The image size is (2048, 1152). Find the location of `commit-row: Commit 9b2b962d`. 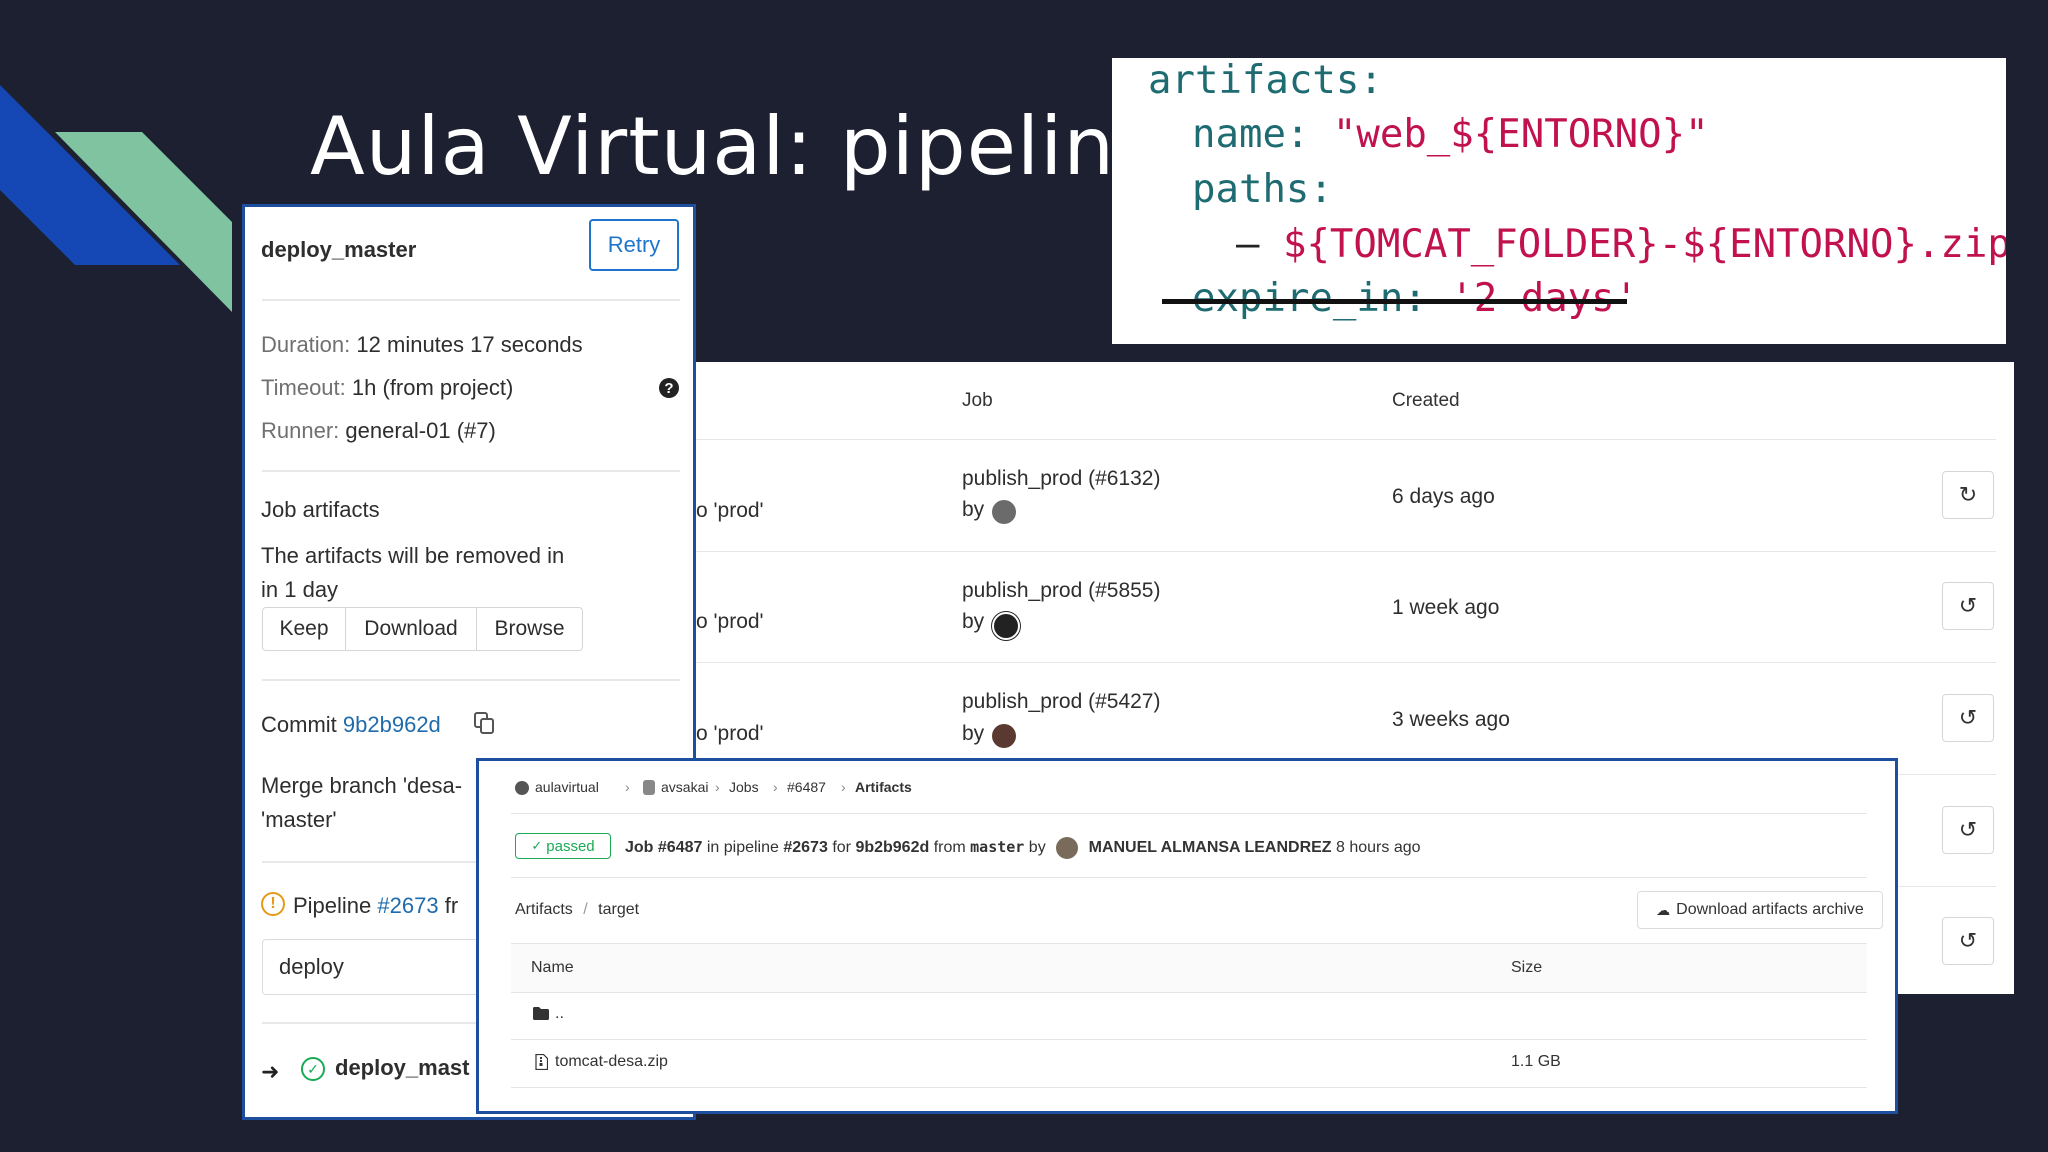

commit-row: Commit 9b2b962d is located at coordinates (351, 724).